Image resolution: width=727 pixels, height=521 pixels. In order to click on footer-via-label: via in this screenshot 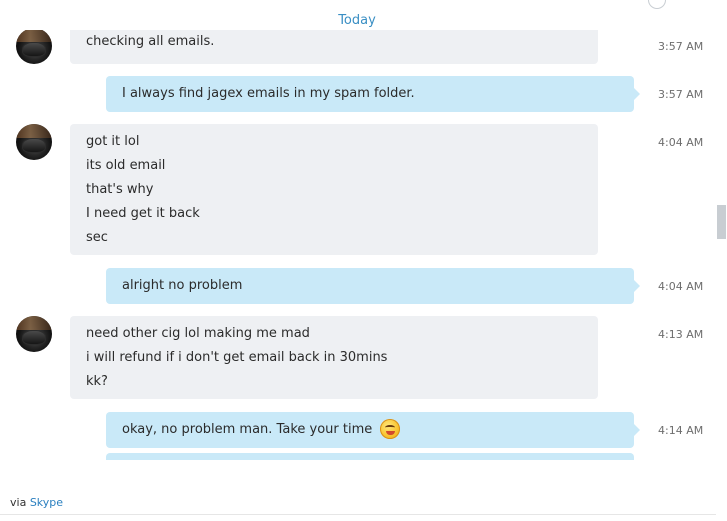, I will do `click(18, 502)`.